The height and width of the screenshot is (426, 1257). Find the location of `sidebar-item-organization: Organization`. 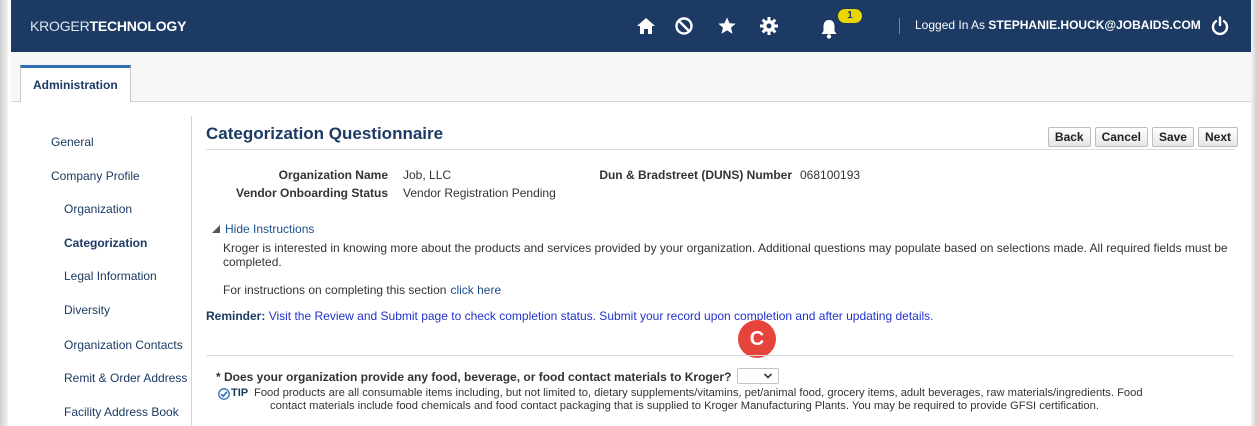

sidebar-item-organization: Organization is located at coordinates (98, 209).